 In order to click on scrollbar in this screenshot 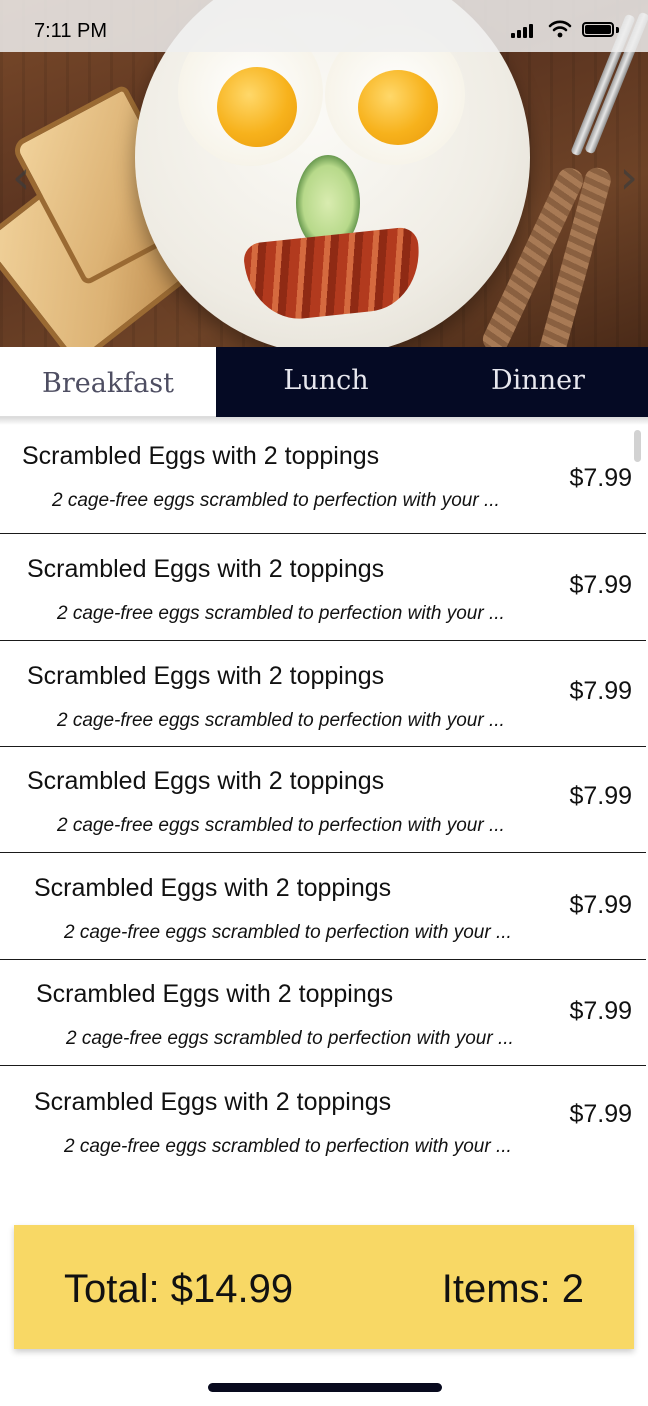, I will do `click(637, 446)`.